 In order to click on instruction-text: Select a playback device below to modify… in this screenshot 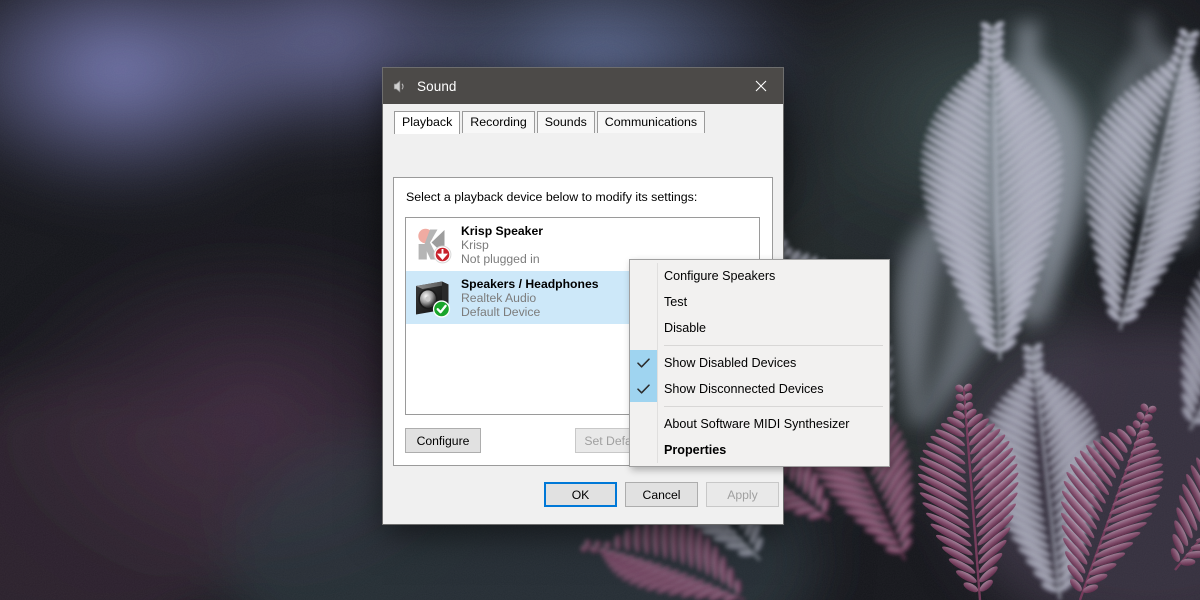, I will do `click(552, 197)`.